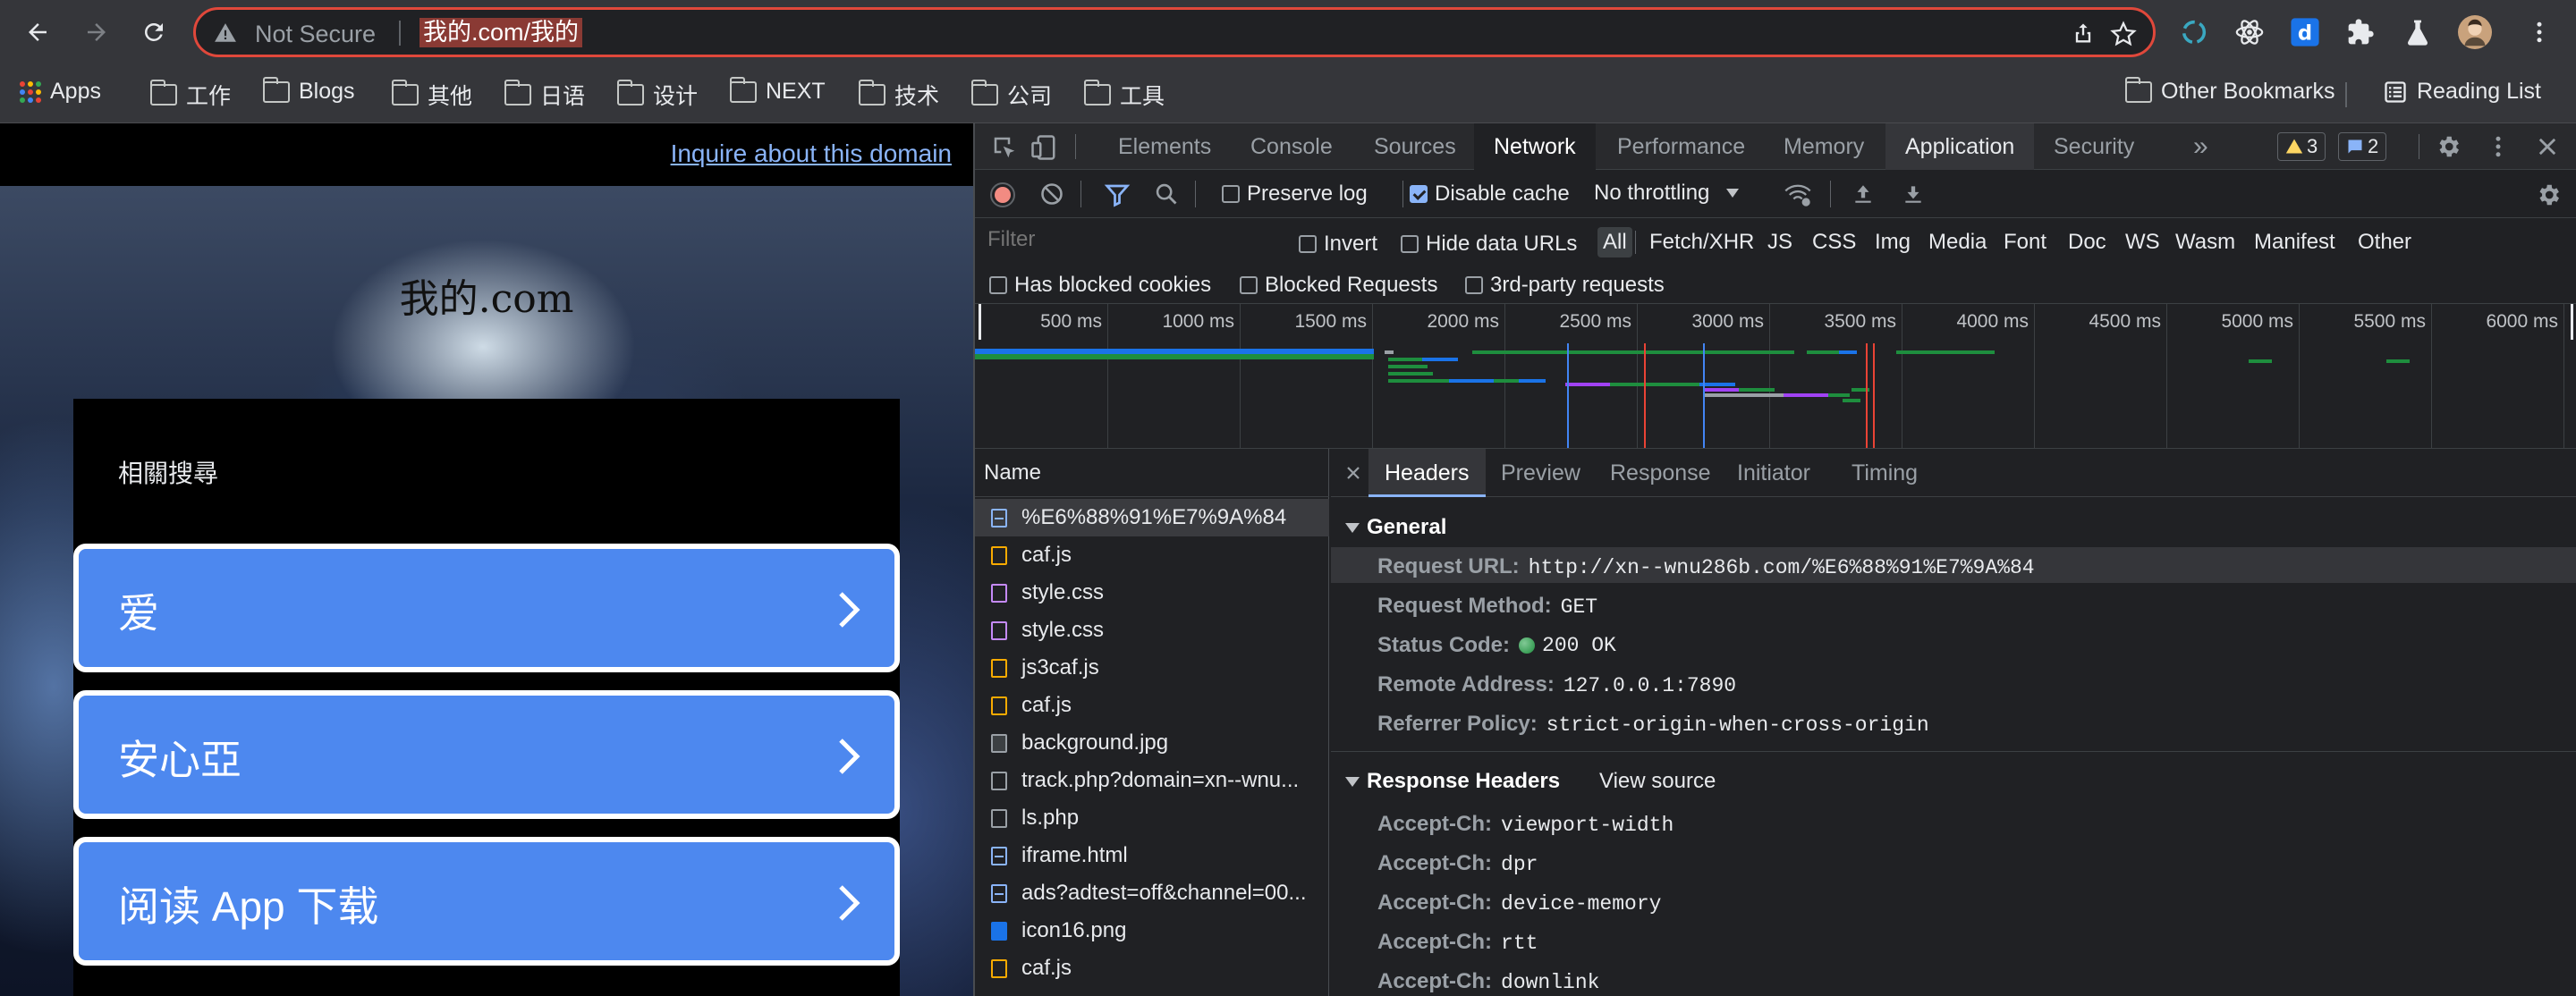 Image resolution: width=2576 pixels, height=996 pixels. I want to click on timeline-start-handle, so click(980, 322).